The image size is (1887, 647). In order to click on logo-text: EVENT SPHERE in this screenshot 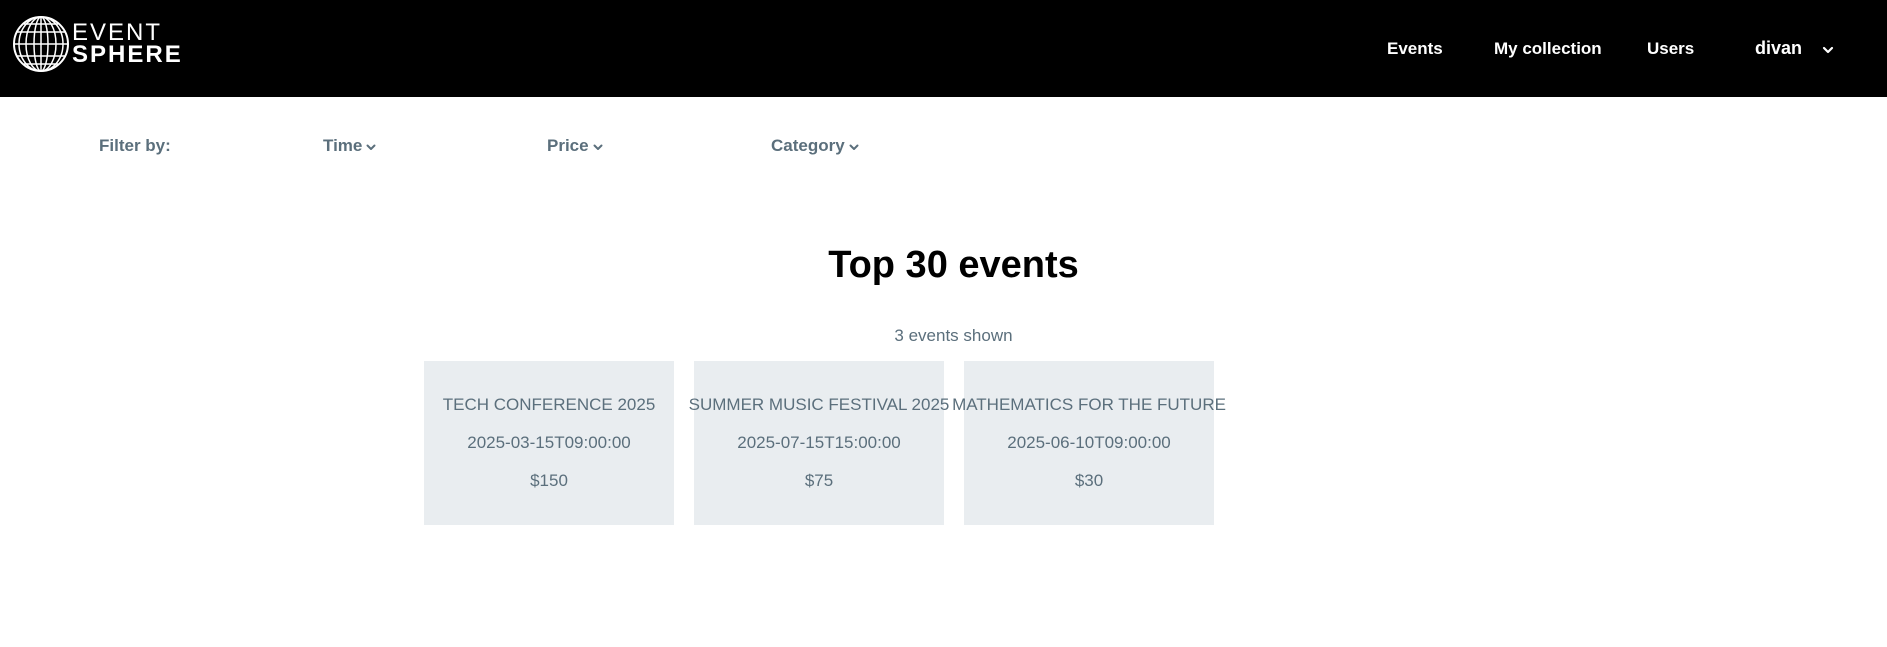, I will do `click(127, 44)`.